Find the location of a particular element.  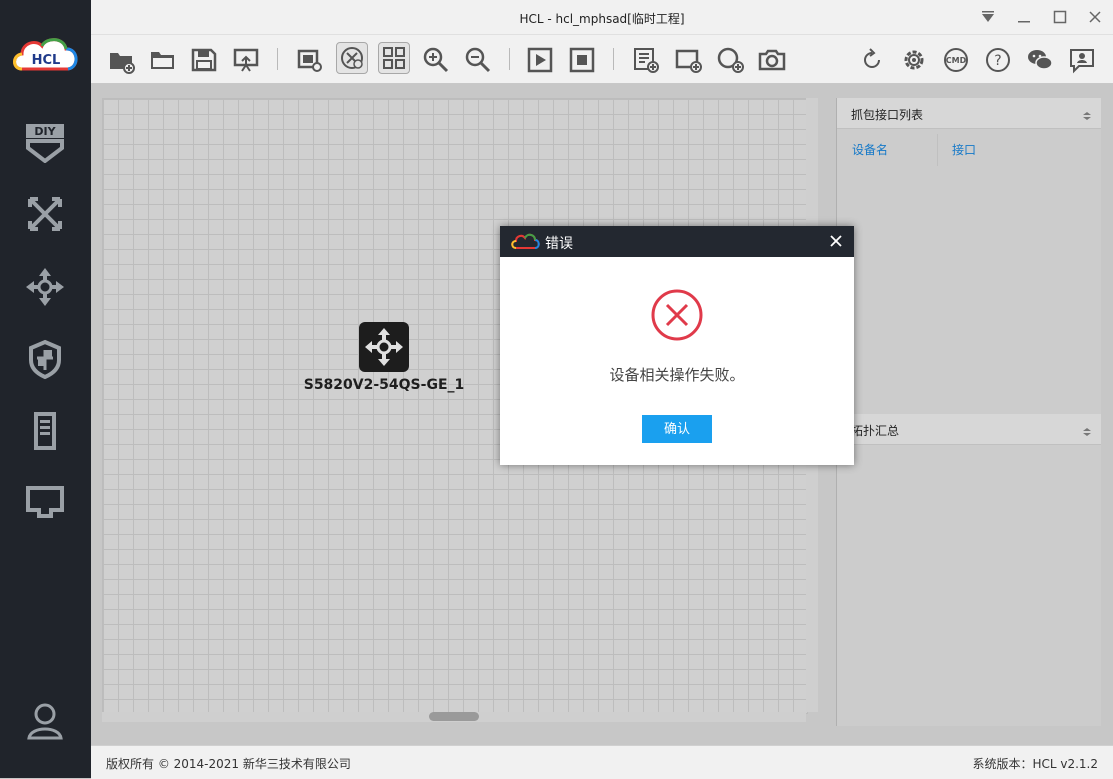

expand-icon is located at coordinates (1087, 430).